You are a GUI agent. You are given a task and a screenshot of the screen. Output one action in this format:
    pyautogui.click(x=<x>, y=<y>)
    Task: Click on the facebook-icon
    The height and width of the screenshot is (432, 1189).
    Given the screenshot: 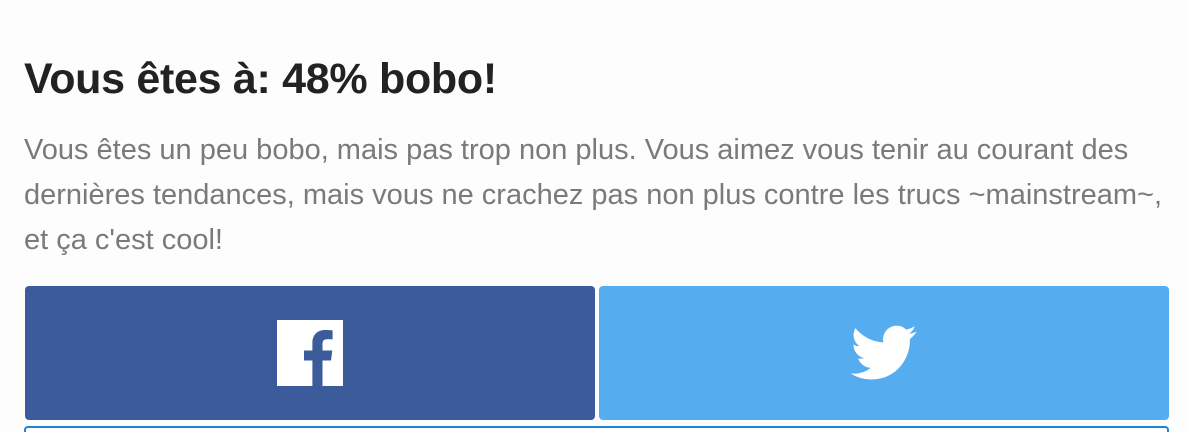 What is the action you would take?
    pyautogui.click(x=310, y=353)
    